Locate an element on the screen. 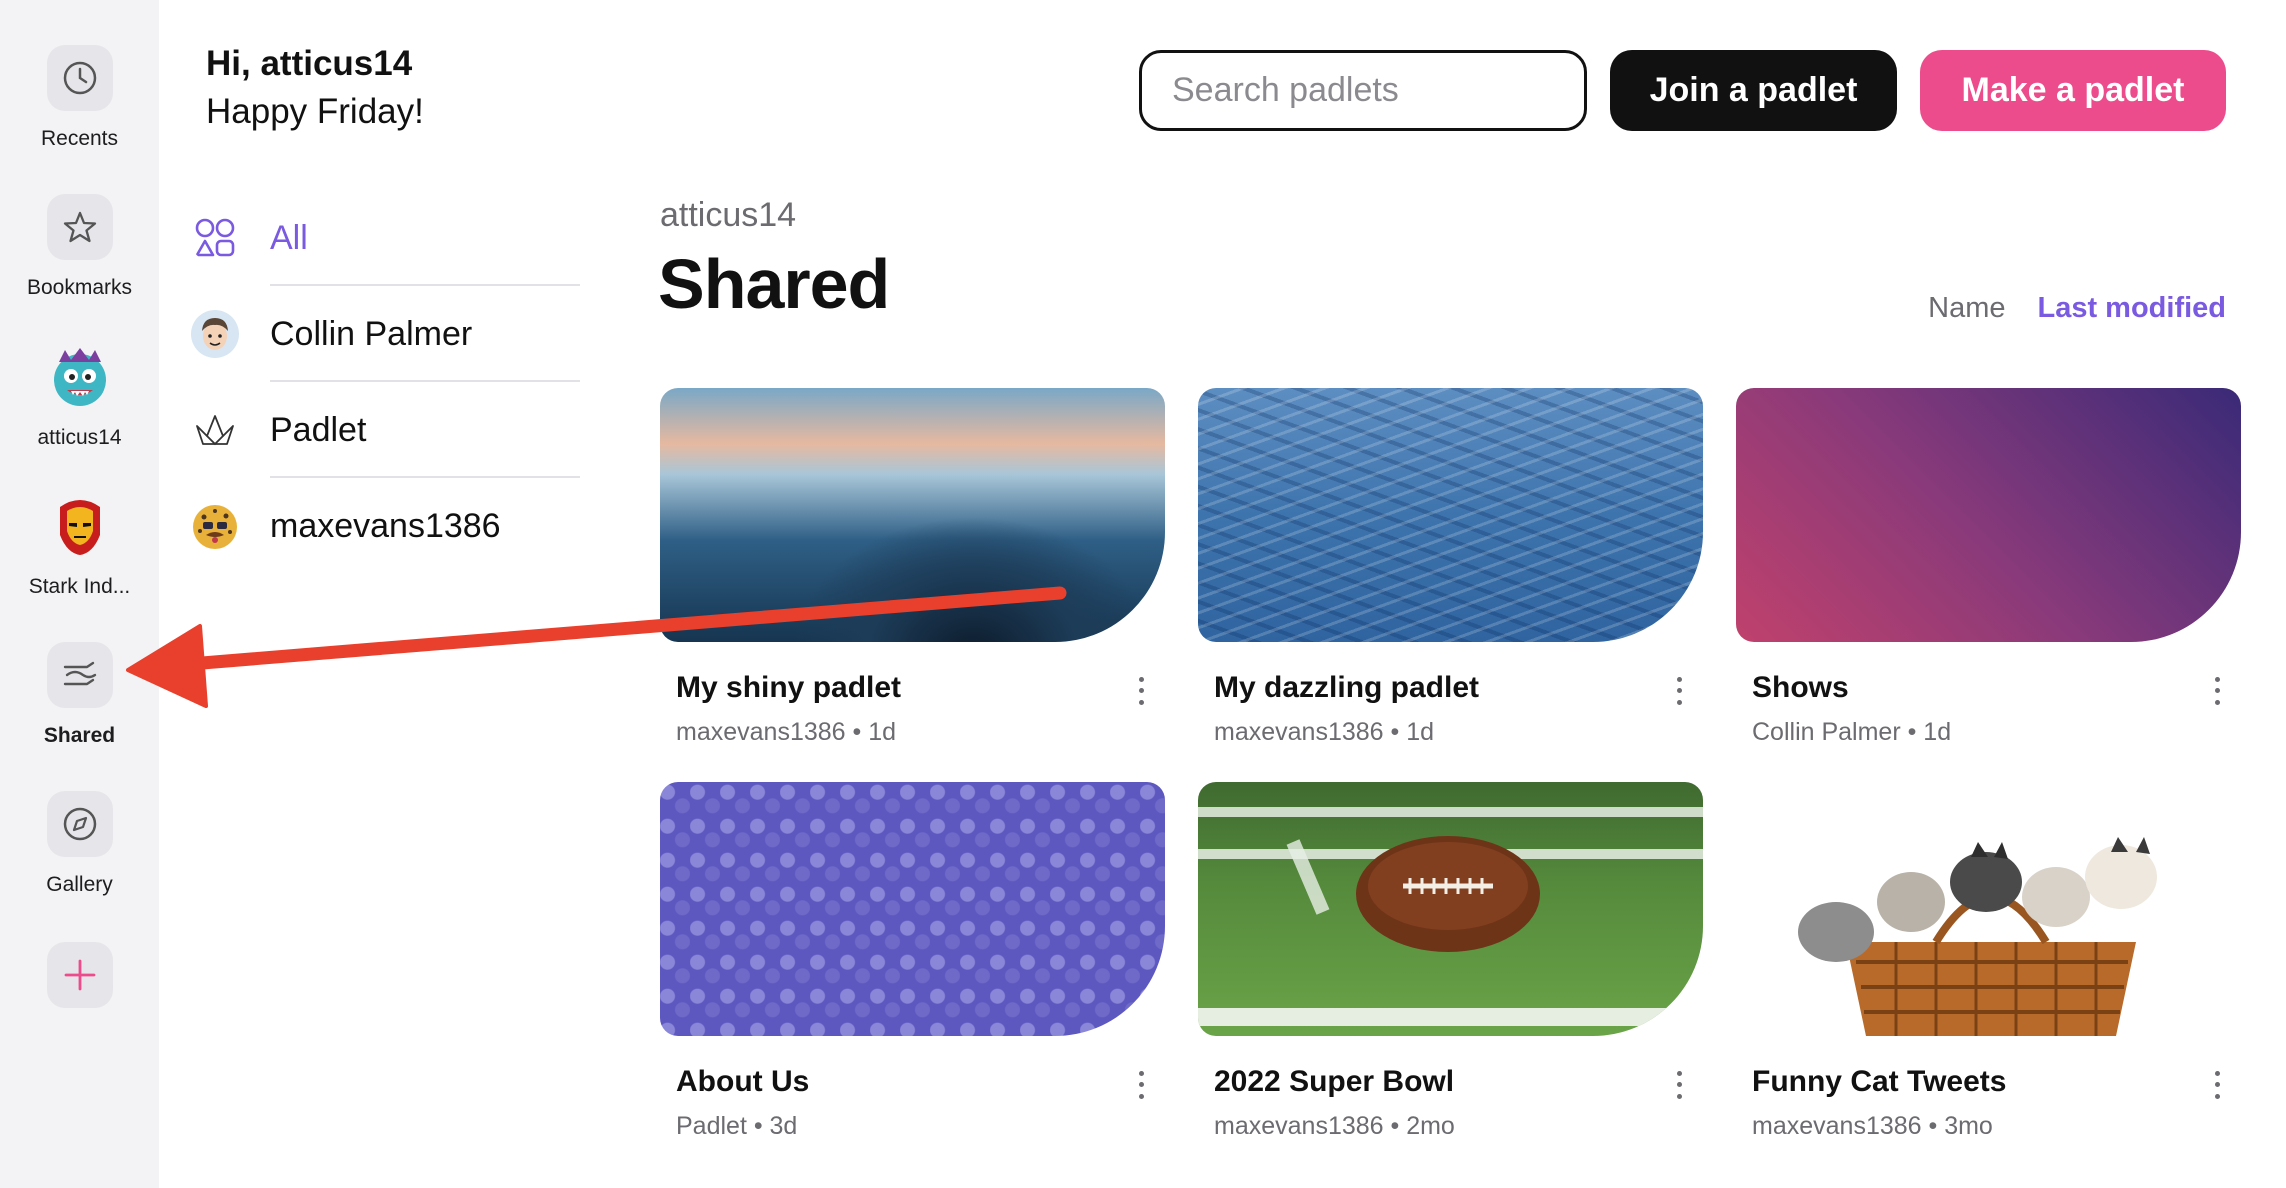 The width and height of the screenshot is (2286, 1188). make-padlet-button: Make a padlet is located at coordinates (2073, 90).